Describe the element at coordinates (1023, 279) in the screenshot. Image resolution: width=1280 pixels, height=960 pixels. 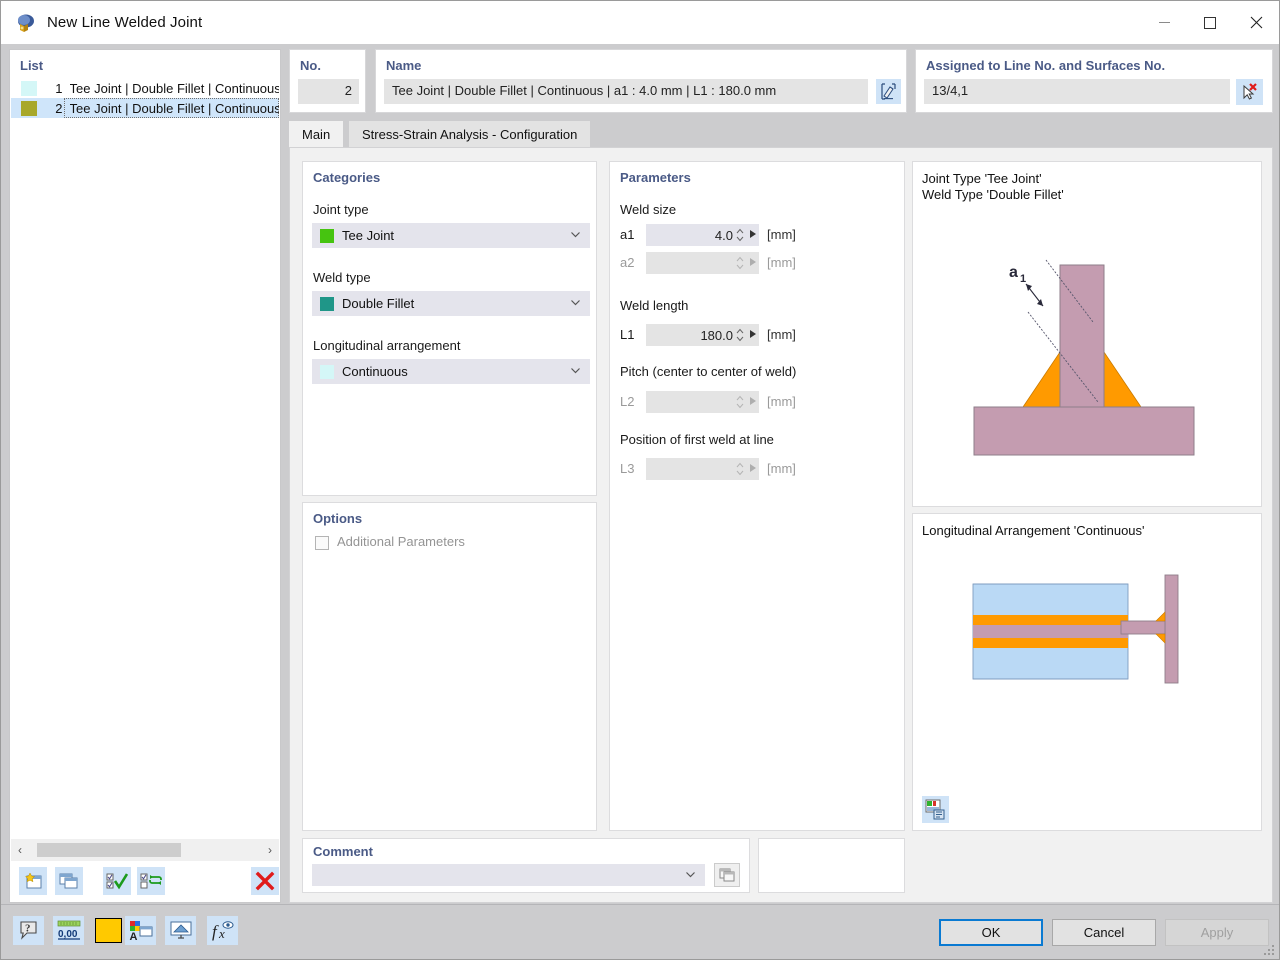
I see `svg-text: 1` at that location.